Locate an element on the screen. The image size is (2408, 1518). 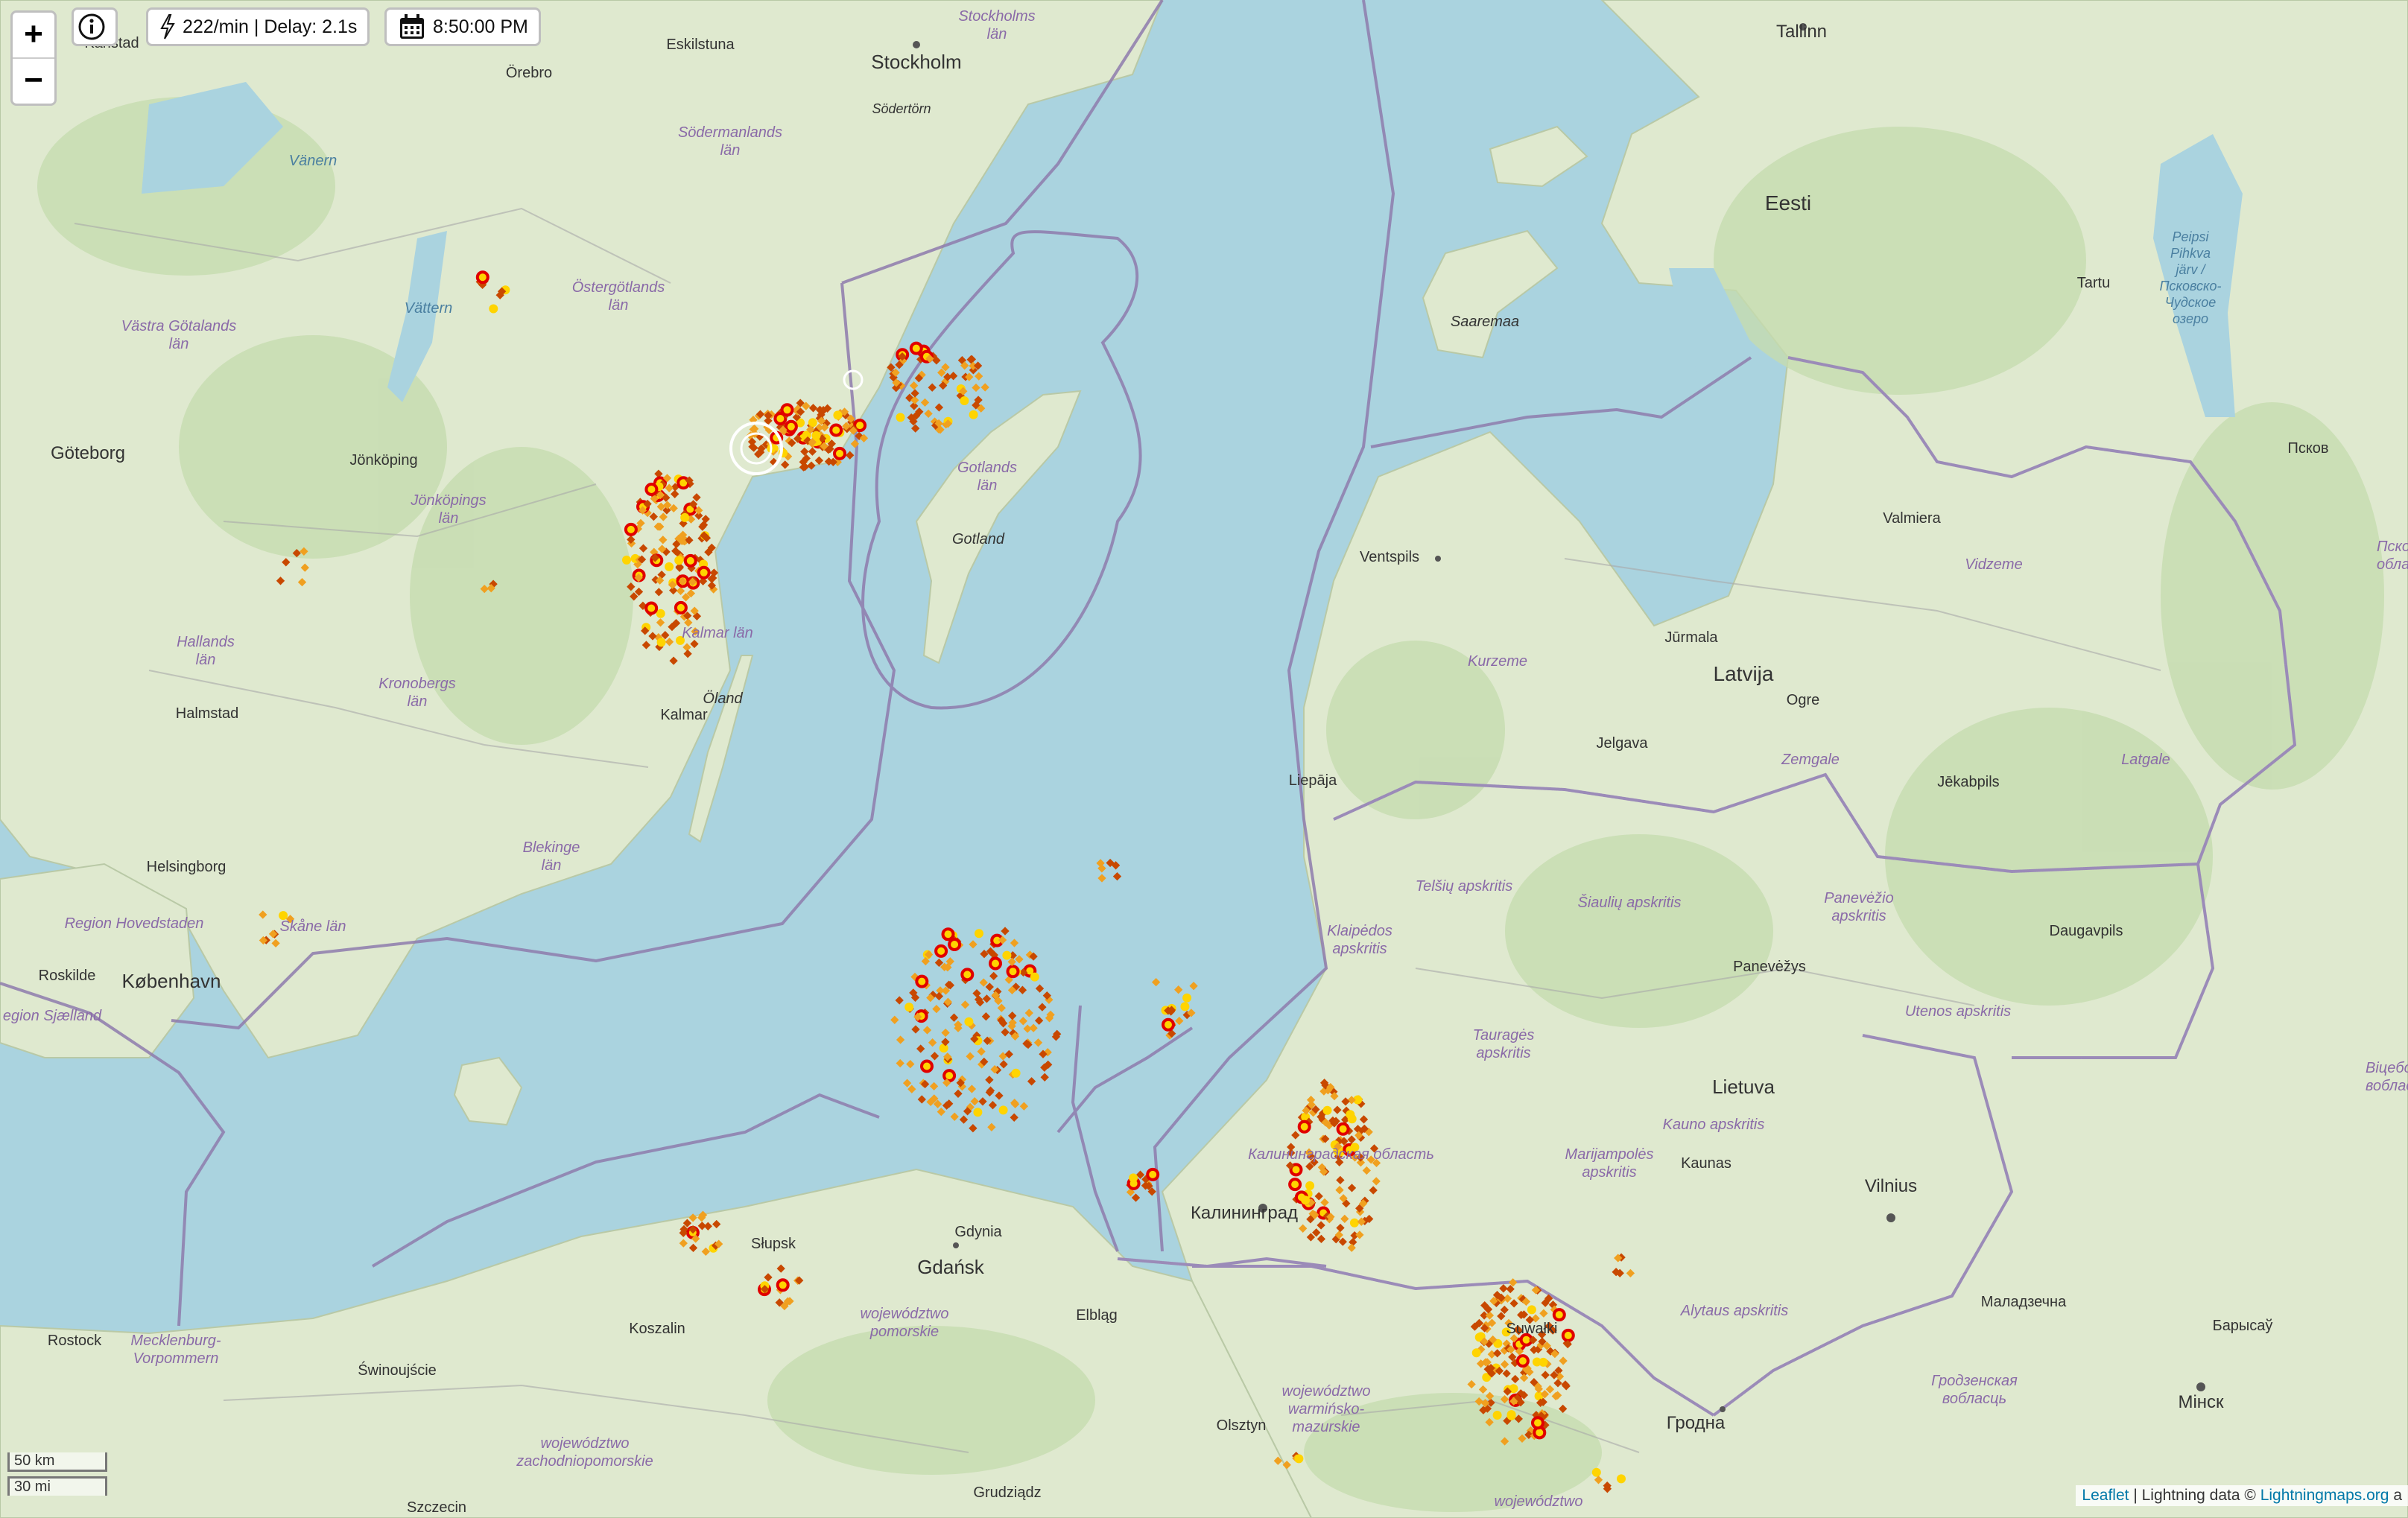
label-gdynia: Gdynia is located at coordinates (978, 1232).